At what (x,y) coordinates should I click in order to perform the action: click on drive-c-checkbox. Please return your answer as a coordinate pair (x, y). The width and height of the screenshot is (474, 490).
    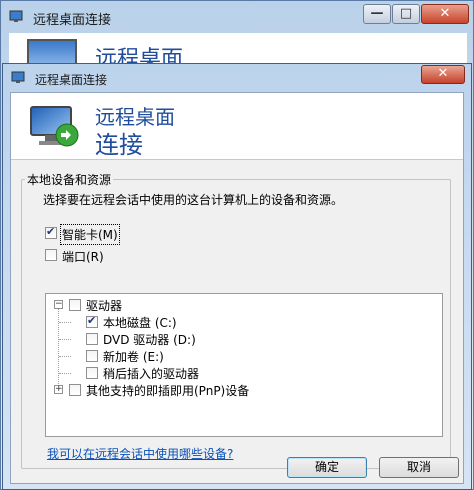
    Looking at the image, I should click on (92, 321).